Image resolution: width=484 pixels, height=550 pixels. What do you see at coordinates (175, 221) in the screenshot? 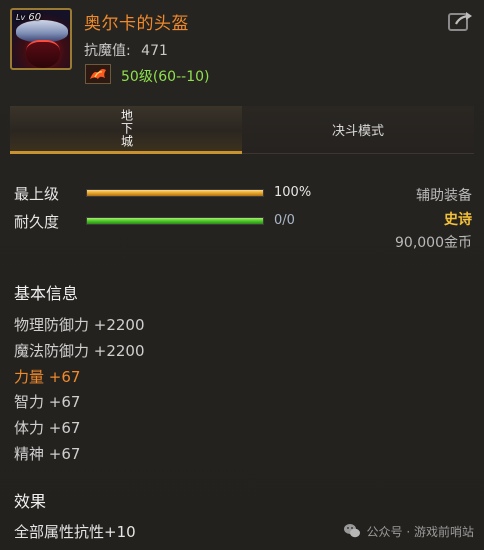
I see `durability-bar` at bounding box center [175, 221].